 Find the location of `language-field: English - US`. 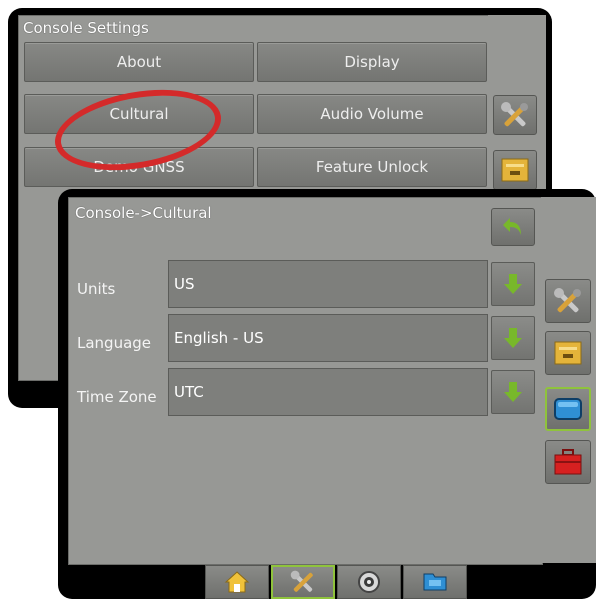

language-field: English - US is located at coordinates (328, 338).